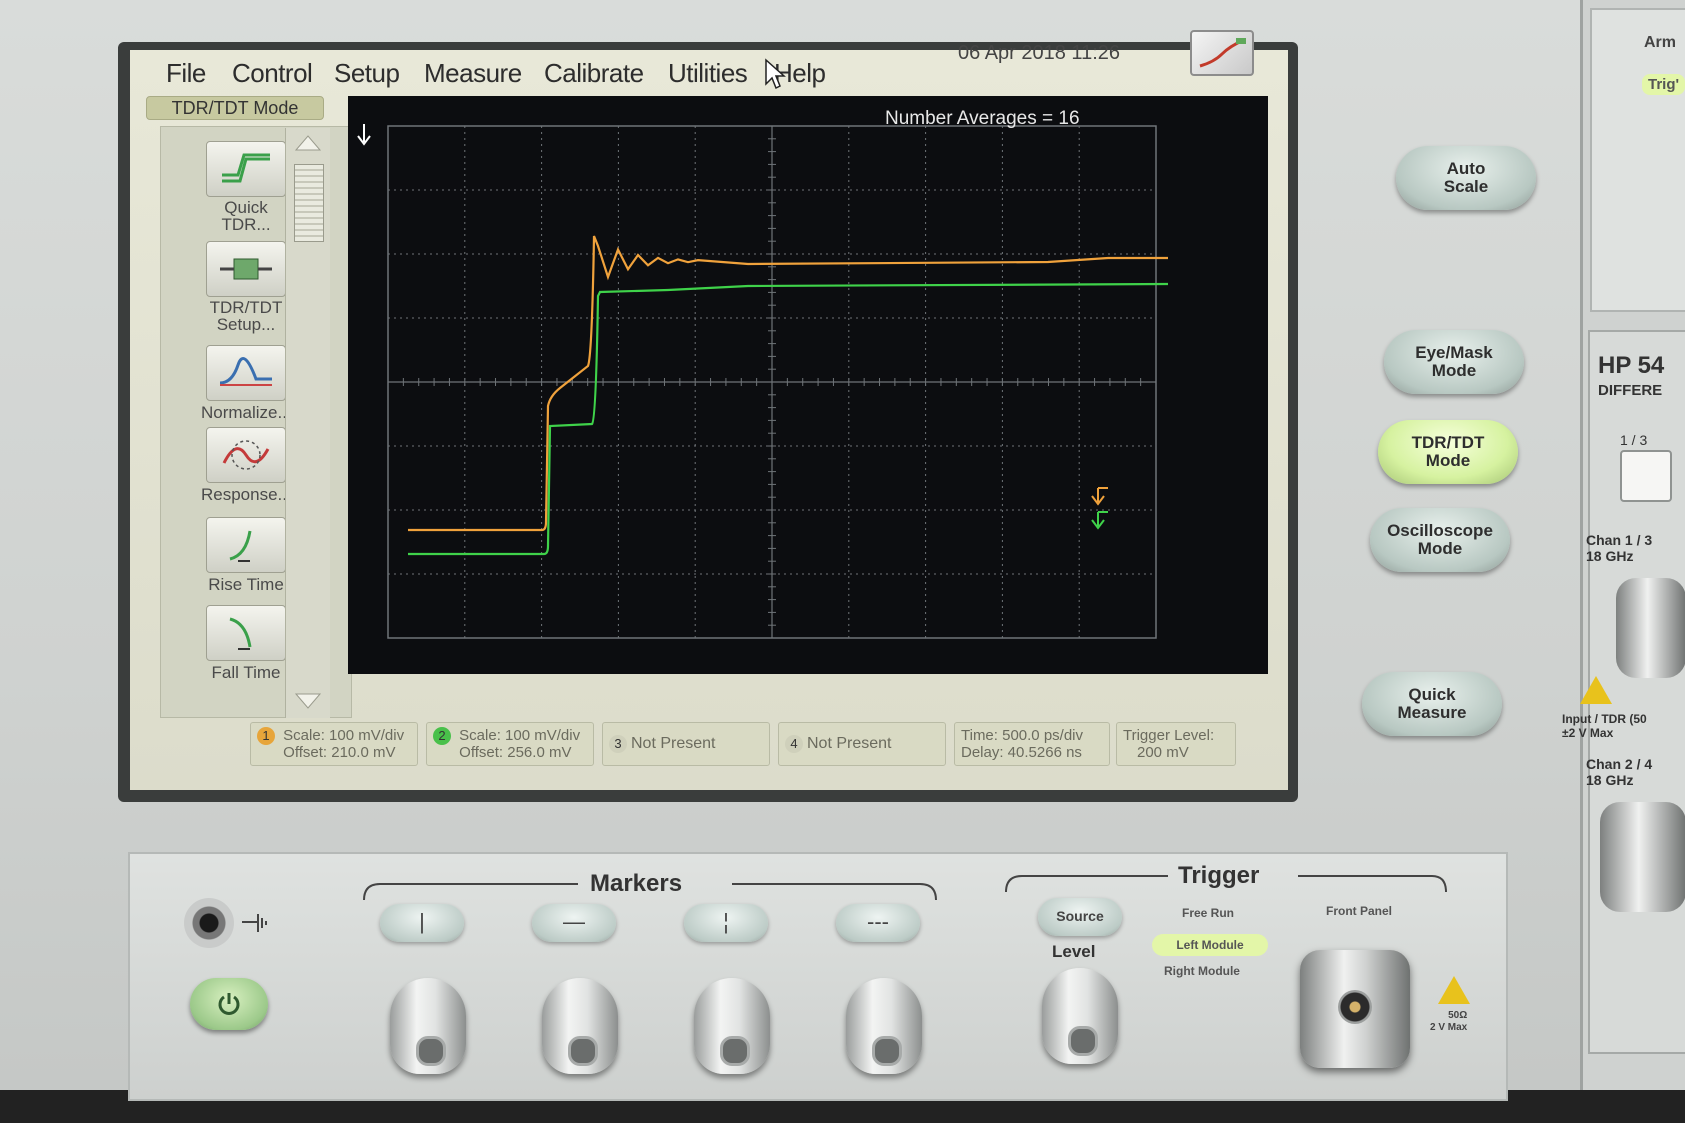 The image size is (1685, 1123). Describe the element at coordinates (878, 923) in the screenshot. I see `marker-4-button: ---` at that location.